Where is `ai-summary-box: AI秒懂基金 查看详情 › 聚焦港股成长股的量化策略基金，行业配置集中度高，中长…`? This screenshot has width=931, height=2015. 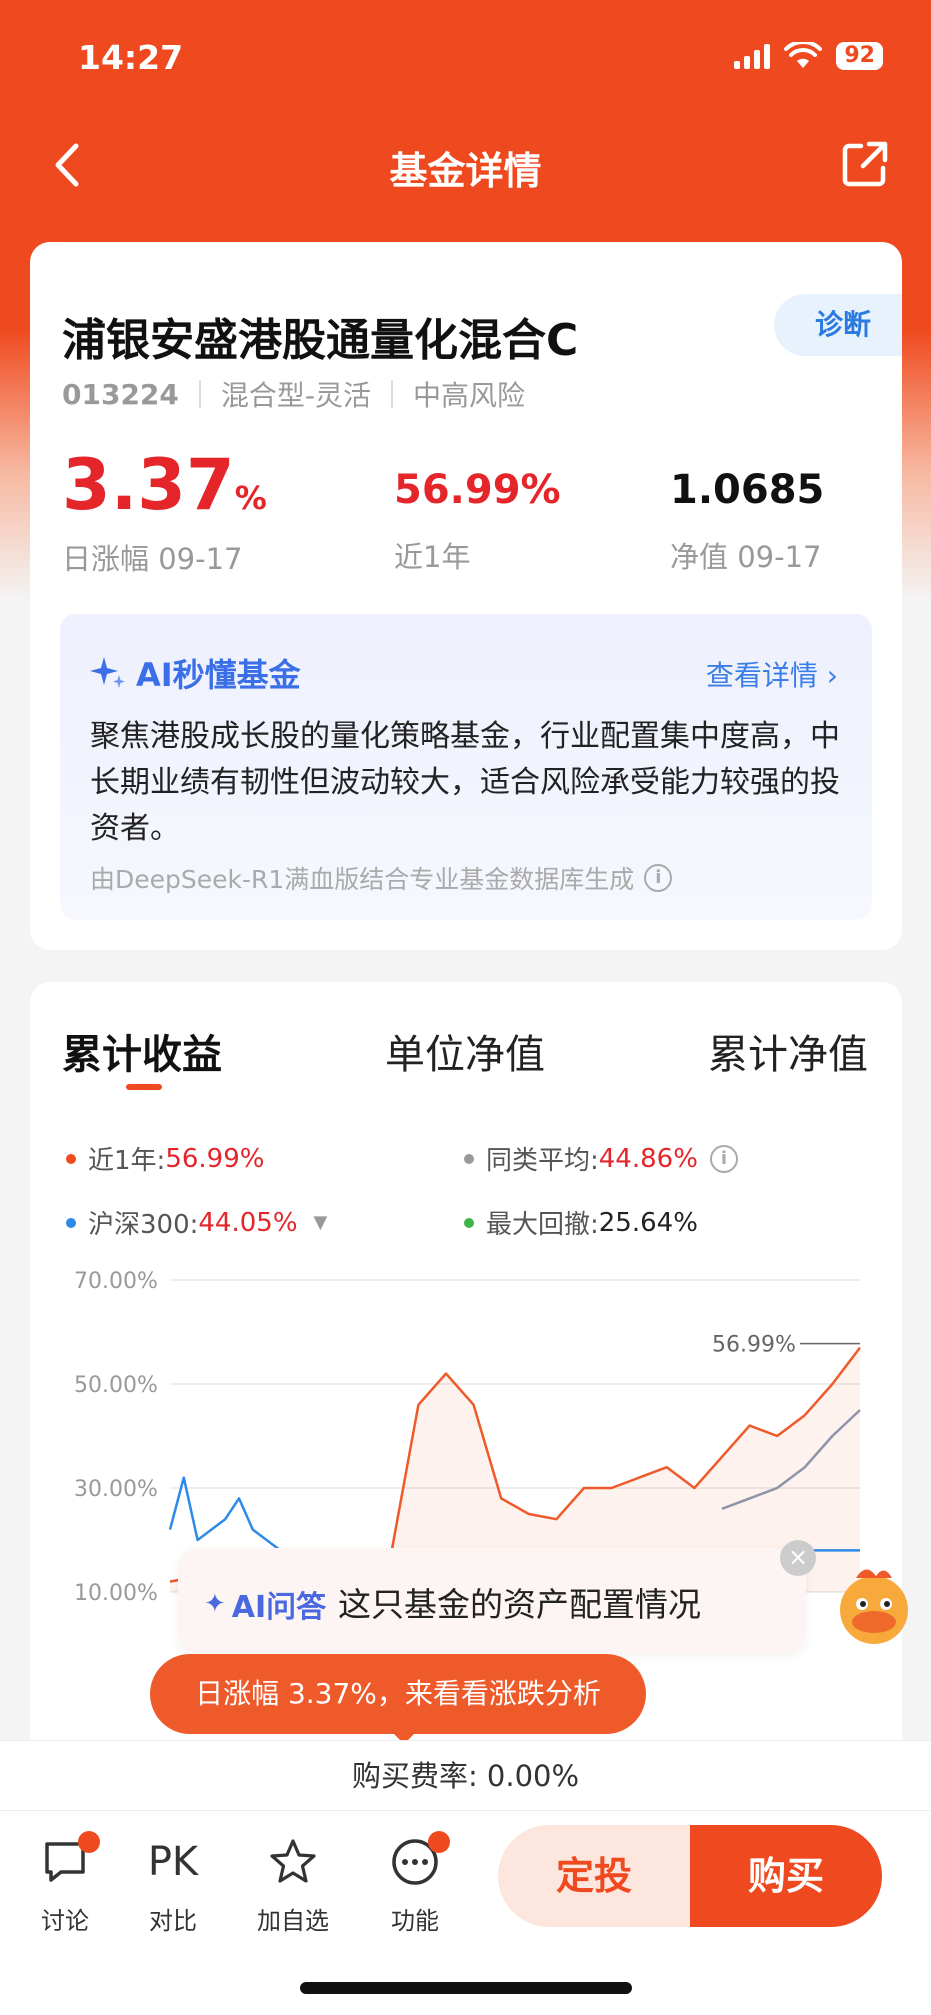 ai-summary-box: AI秒懂基金 查看详情 › 聚焦港股成长股的量化策略基金，行业配置集中度高，中长… is located at coordinates (466, 767).